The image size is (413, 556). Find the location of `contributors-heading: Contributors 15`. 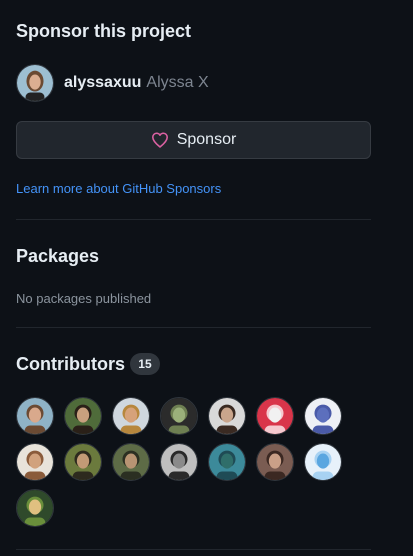

contributors-heading: Contributors 15 is located at coordinates (88, 364).